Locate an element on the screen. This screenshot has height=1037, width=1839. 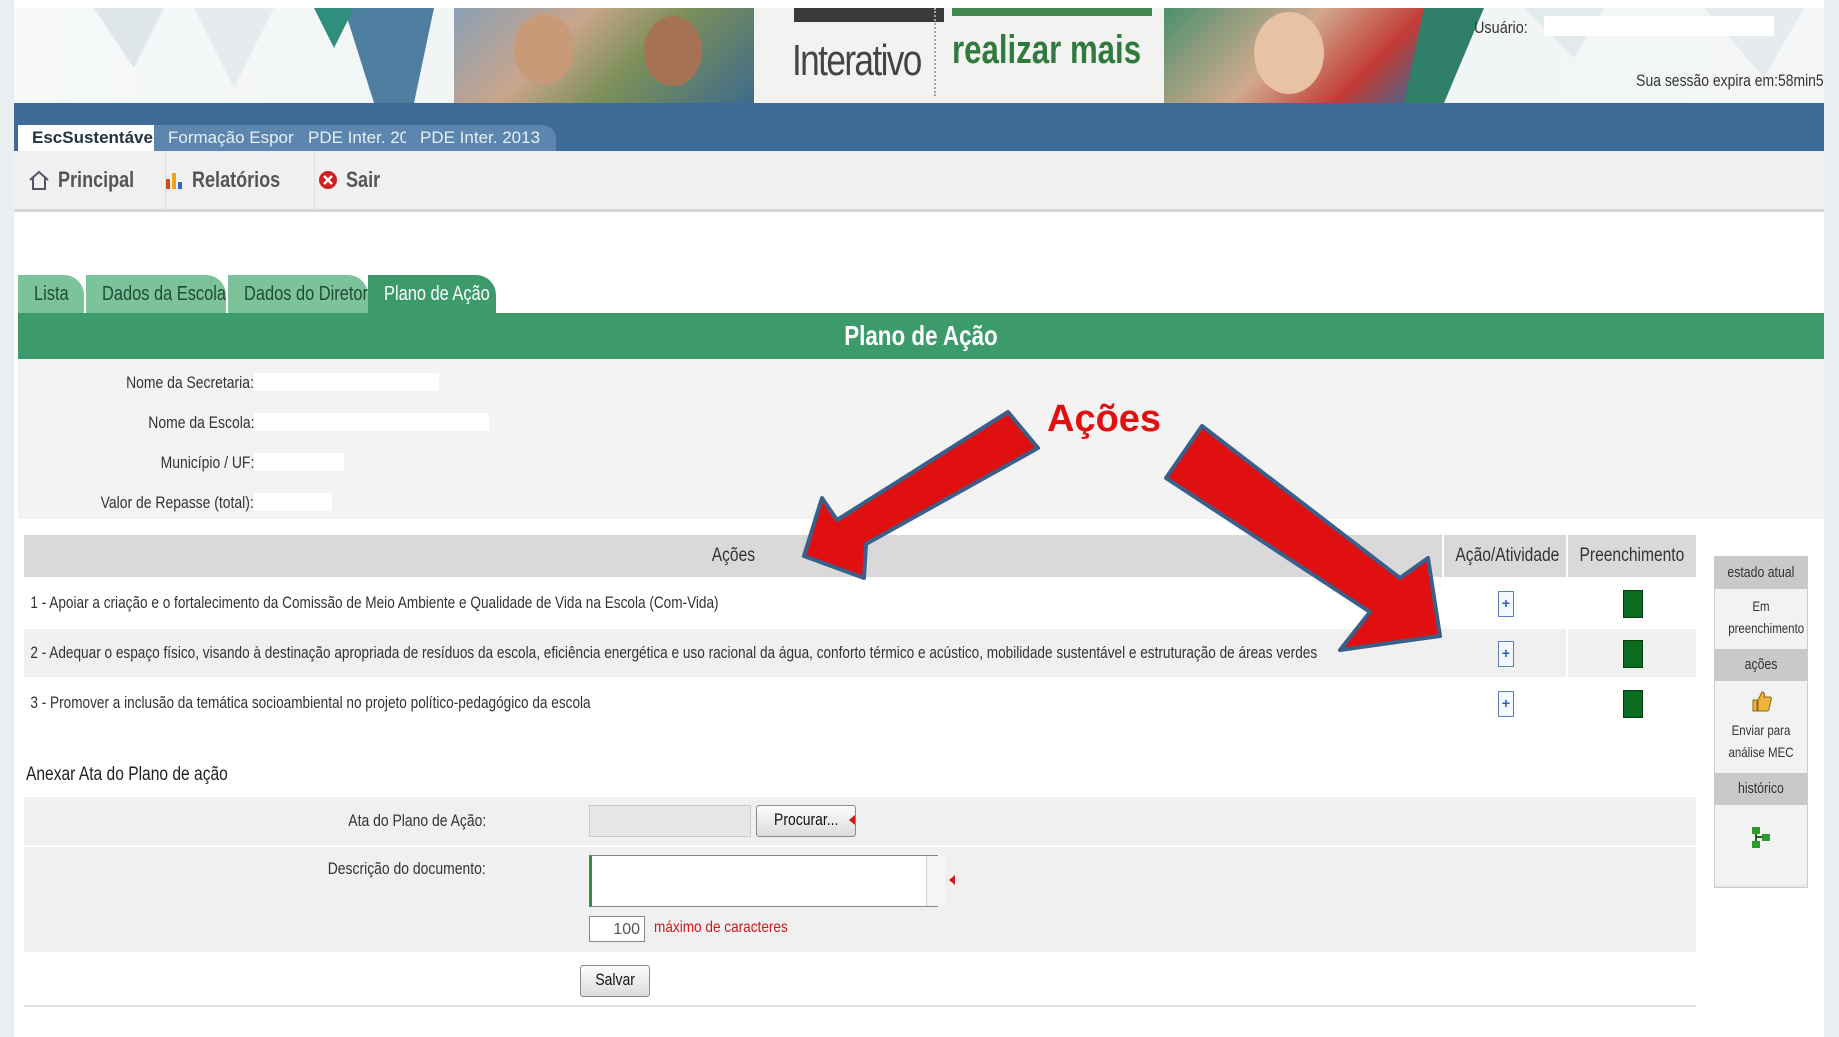
municipio-label: Município / UF: is located at coordinates (207, 462).